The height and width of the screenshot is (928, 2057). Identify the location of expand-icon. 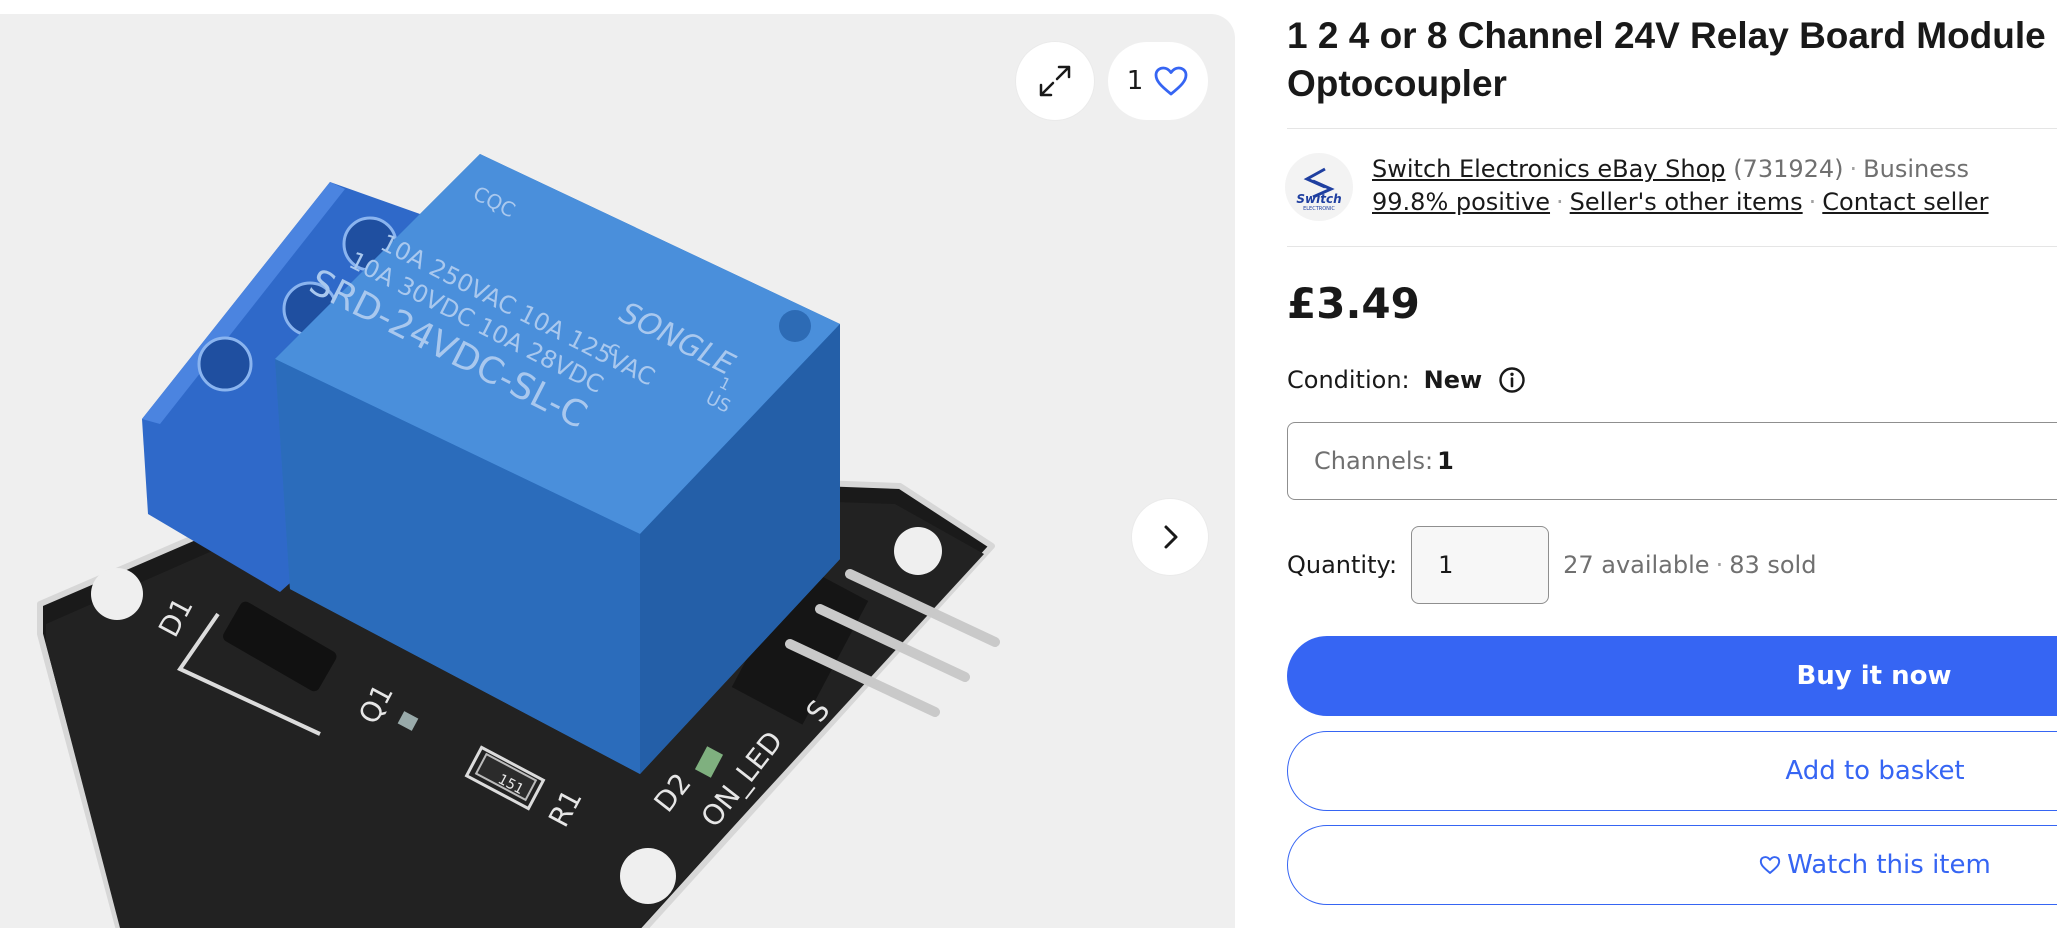
(1055, 81).